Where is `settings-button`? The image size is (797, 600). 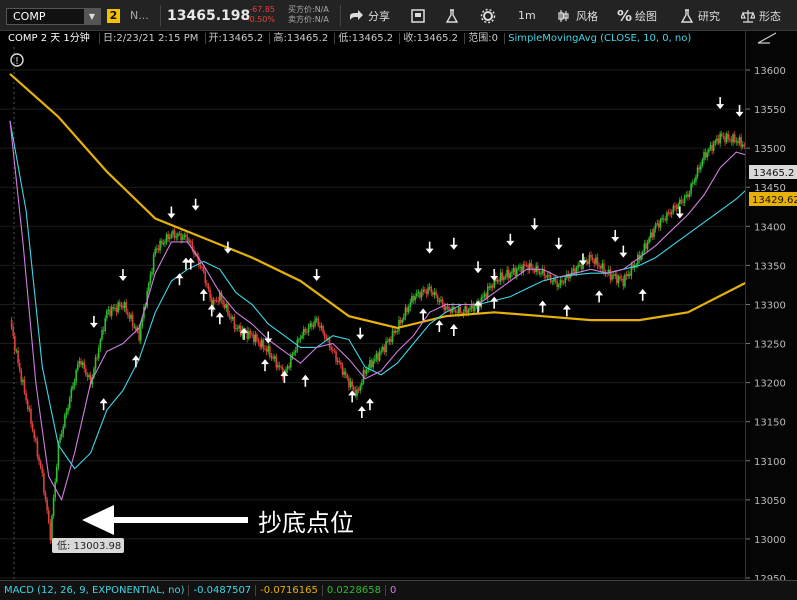
settings-button is located at coordinates (488, 15).